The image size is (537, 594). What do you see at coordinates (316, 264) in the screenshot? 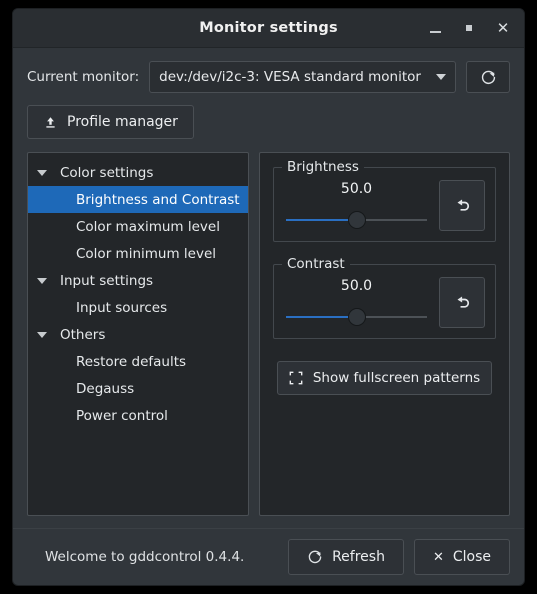
I see `contrast-title: Contrast` at bounding box center [316, 264].